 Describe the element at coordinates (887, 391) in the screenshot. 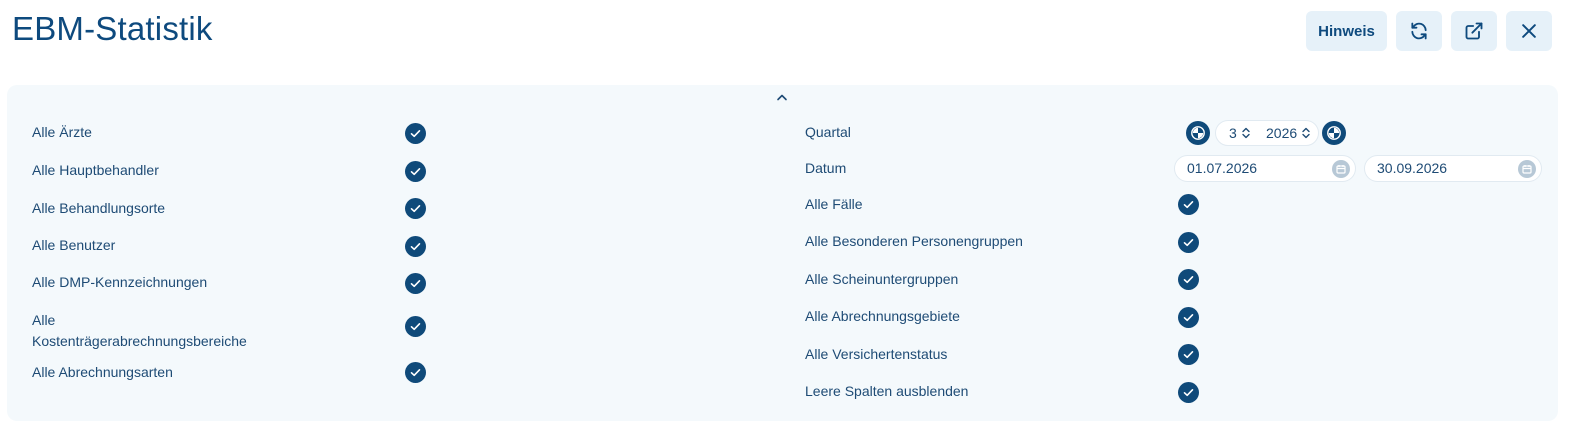

I see `filter-label-leere-spalten: Leere Spalten ausblenden` at that location.